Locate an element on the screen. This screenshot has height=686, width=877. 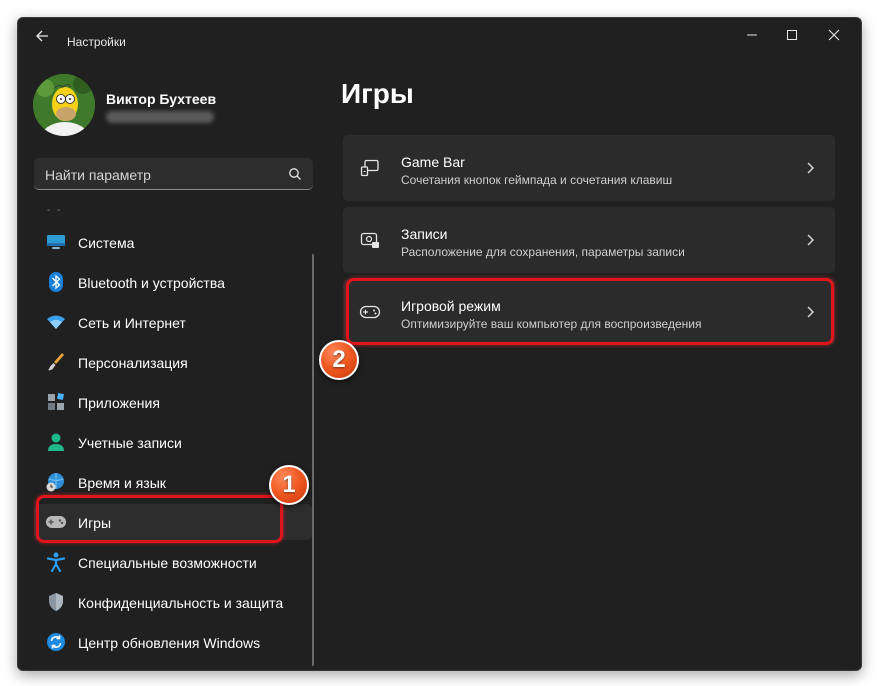
maximize-button is located at coordinates (792, 35).